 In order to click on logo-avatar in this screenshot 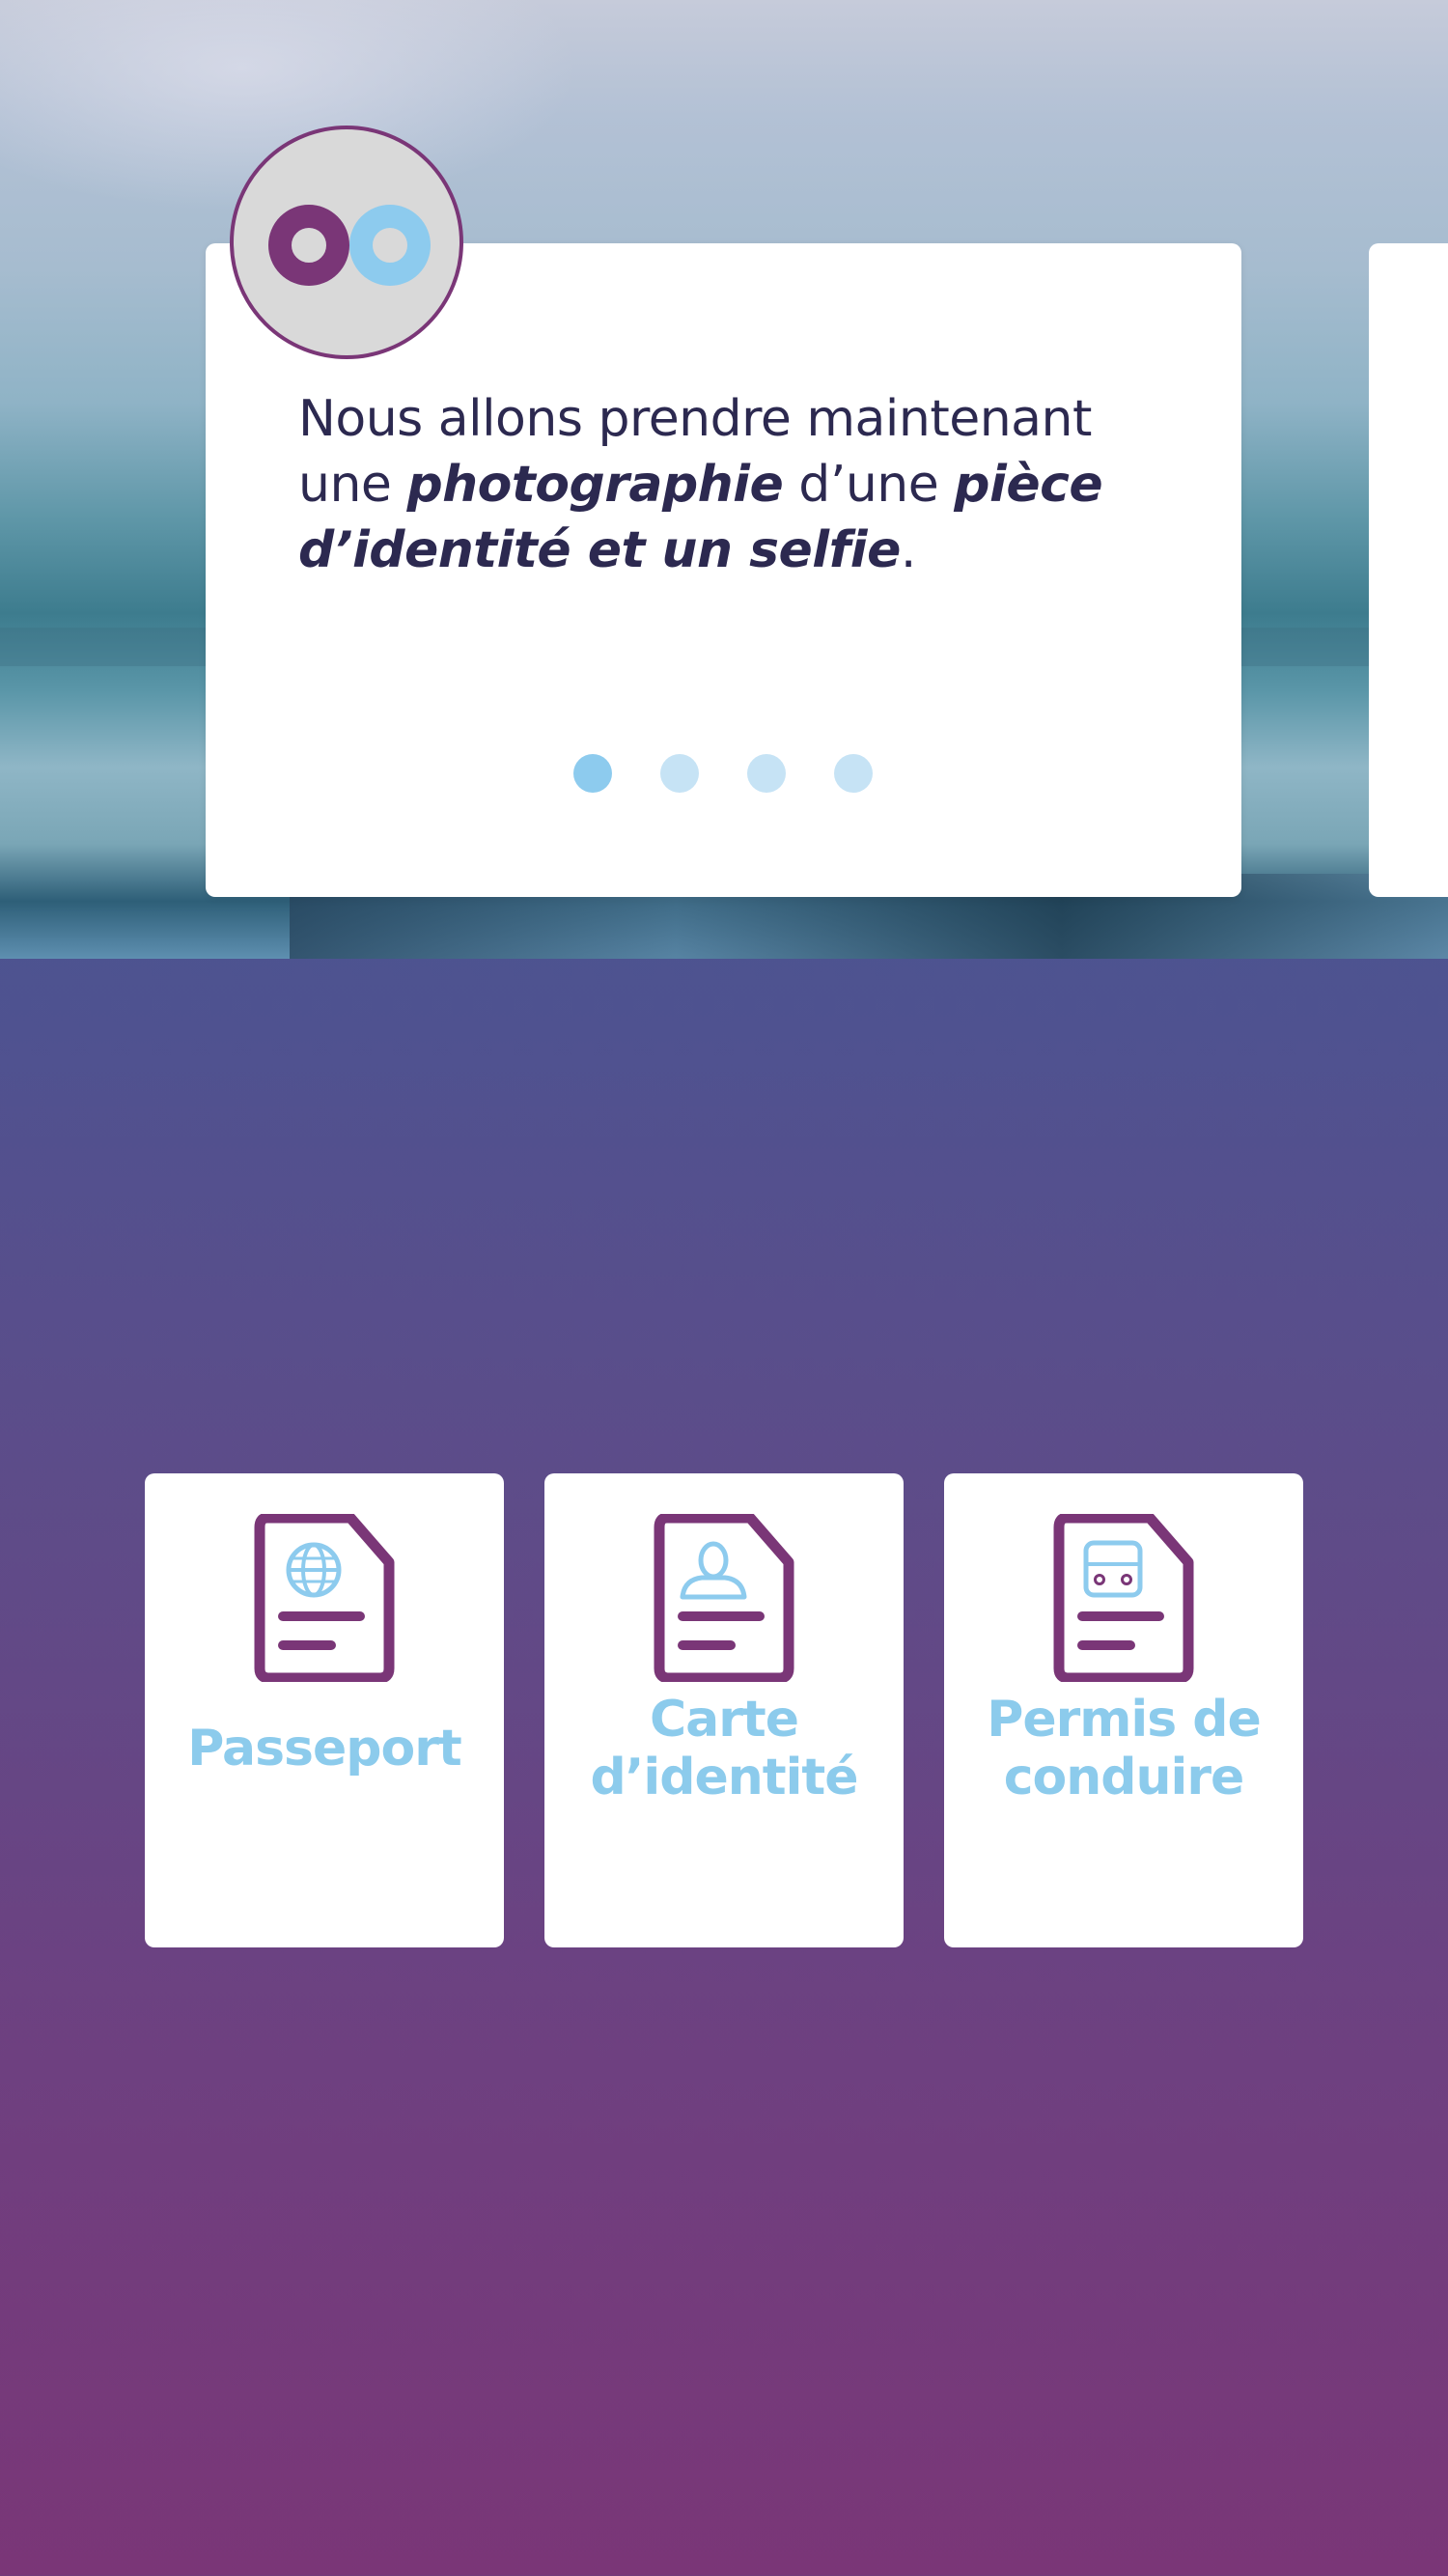, I will do `click(347, 243)`.